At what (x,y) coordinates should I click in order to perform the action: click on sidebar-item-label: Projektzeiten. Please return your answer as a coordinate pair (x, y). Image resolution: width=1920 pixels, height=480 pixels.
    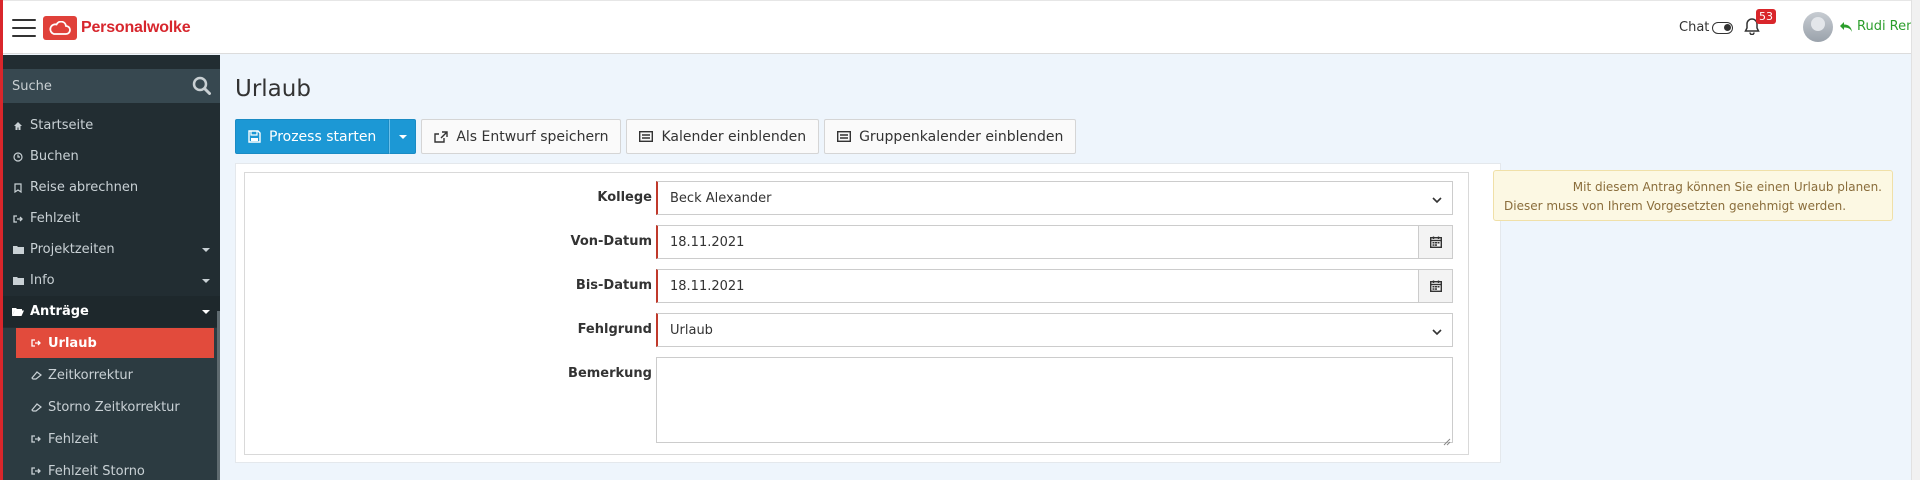
    Looking at the image, I should click on (72, 249).